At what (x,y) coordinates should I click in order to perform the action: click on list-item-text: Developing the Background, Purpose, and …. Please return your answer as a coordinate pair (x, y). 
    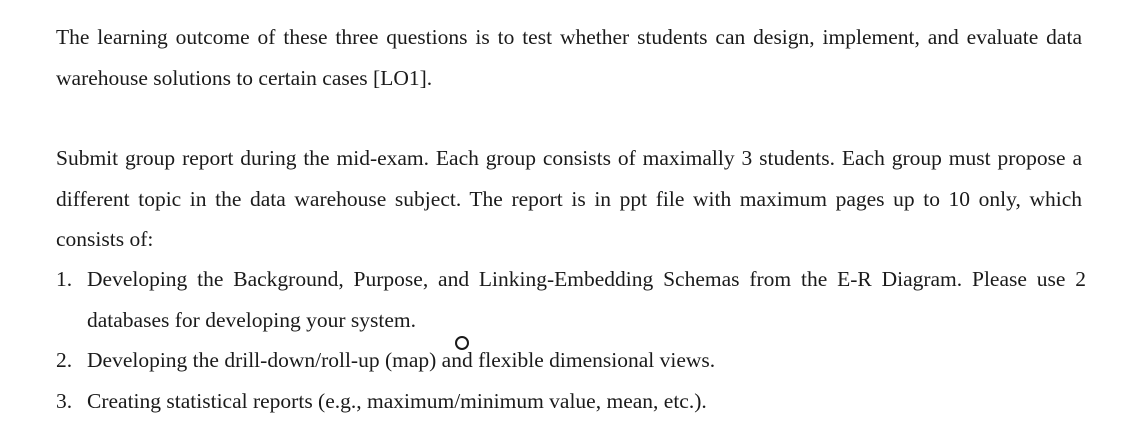
    Looking at the image, I should click on (586, 299).